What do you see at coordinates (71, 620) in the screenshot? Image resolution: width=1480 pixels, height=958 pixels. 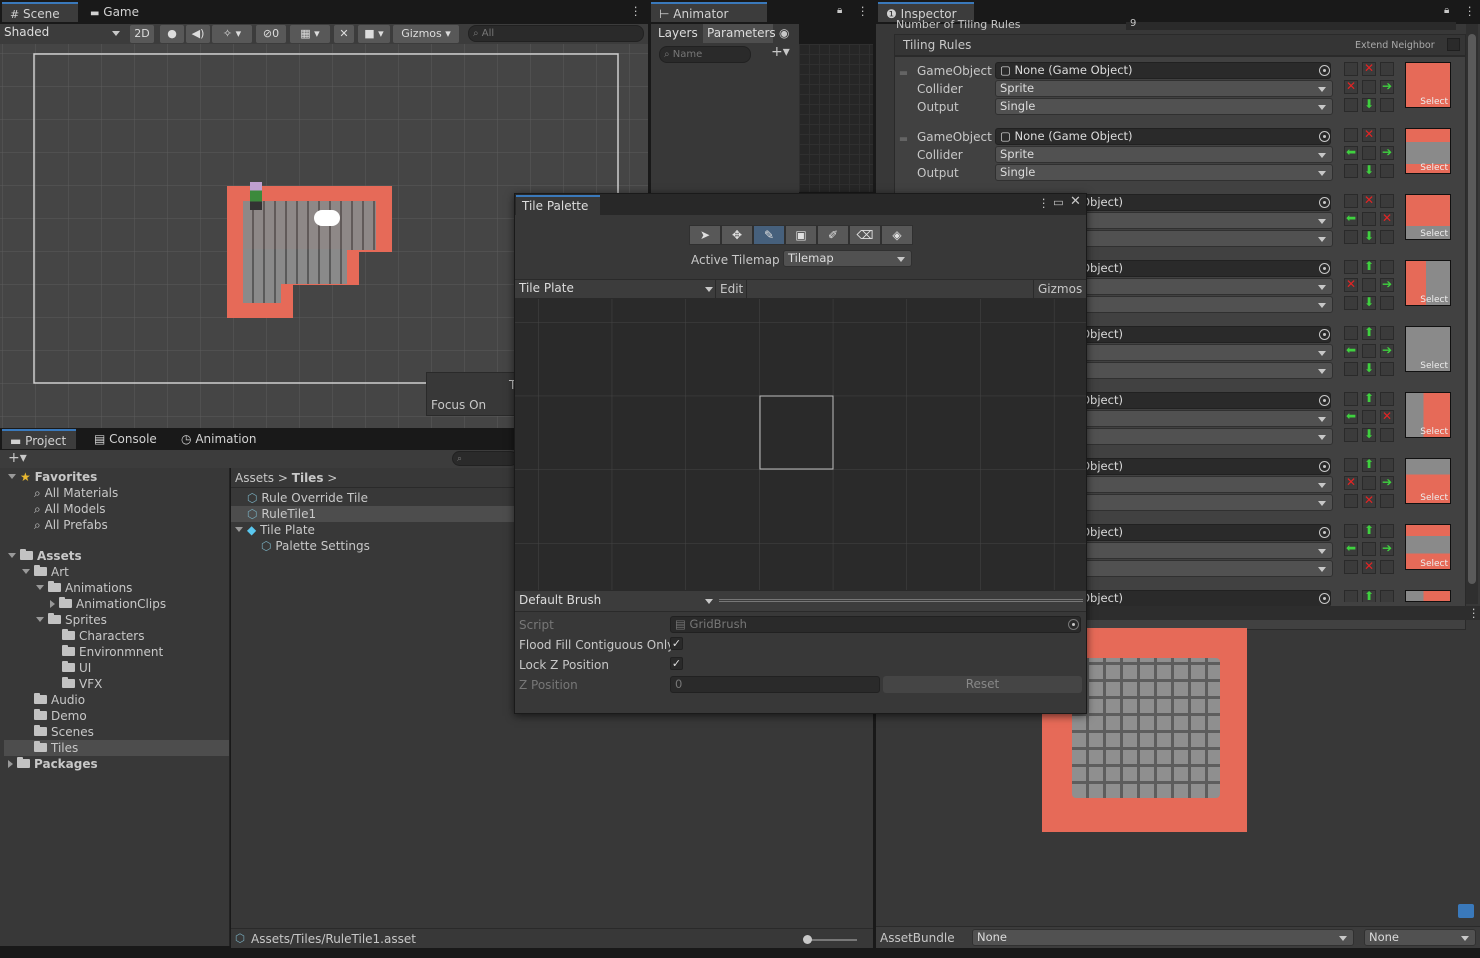 I see `tree-sprites: Sprites` at bounding box center [71, 620].